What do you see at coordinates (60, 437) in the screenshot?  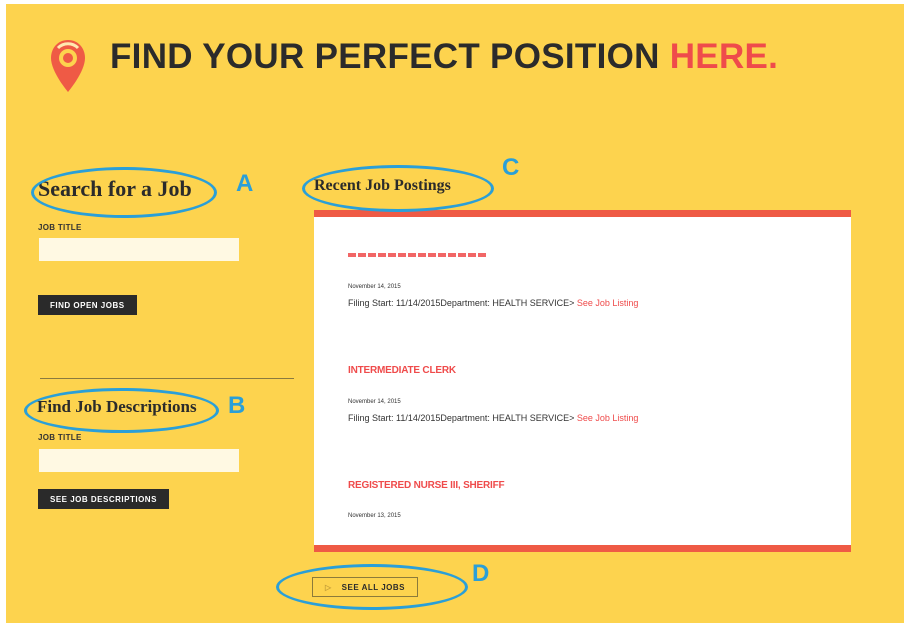 I see `job-descriptions-title-label: JOB TITLE` at bounding box center [60, 437].